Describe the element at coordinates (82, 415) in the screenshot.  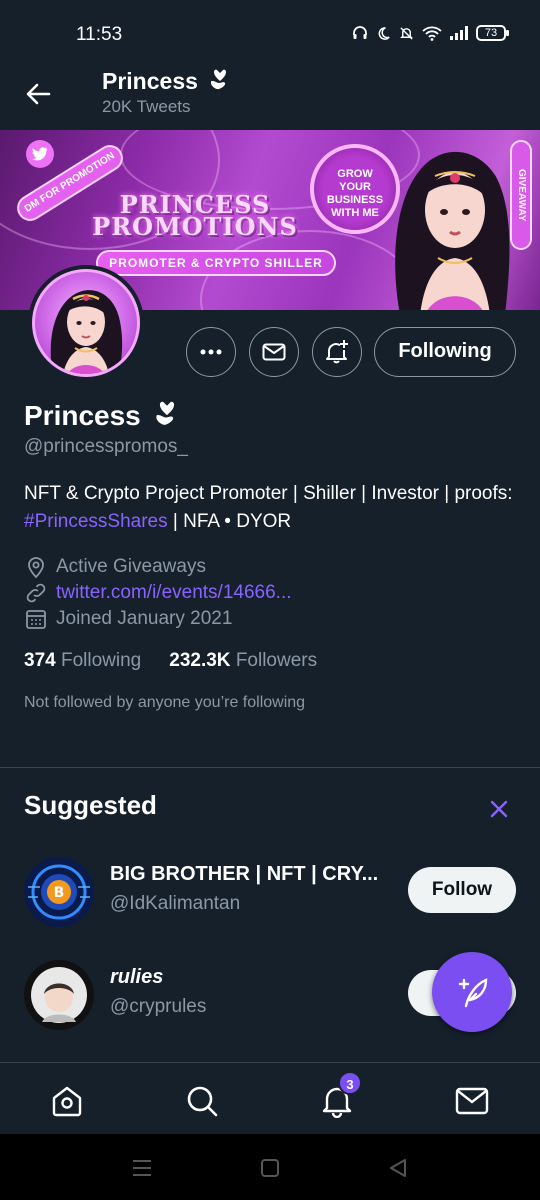
I see `profile-name-text: Princess` at that location.